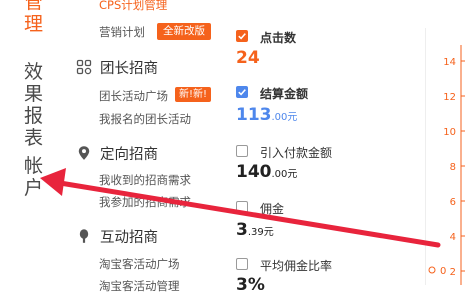  What do you see at coordinates (453, 167) in the screenshot?
I see `y-tick-label: 8` at bounding box center [453, 167].